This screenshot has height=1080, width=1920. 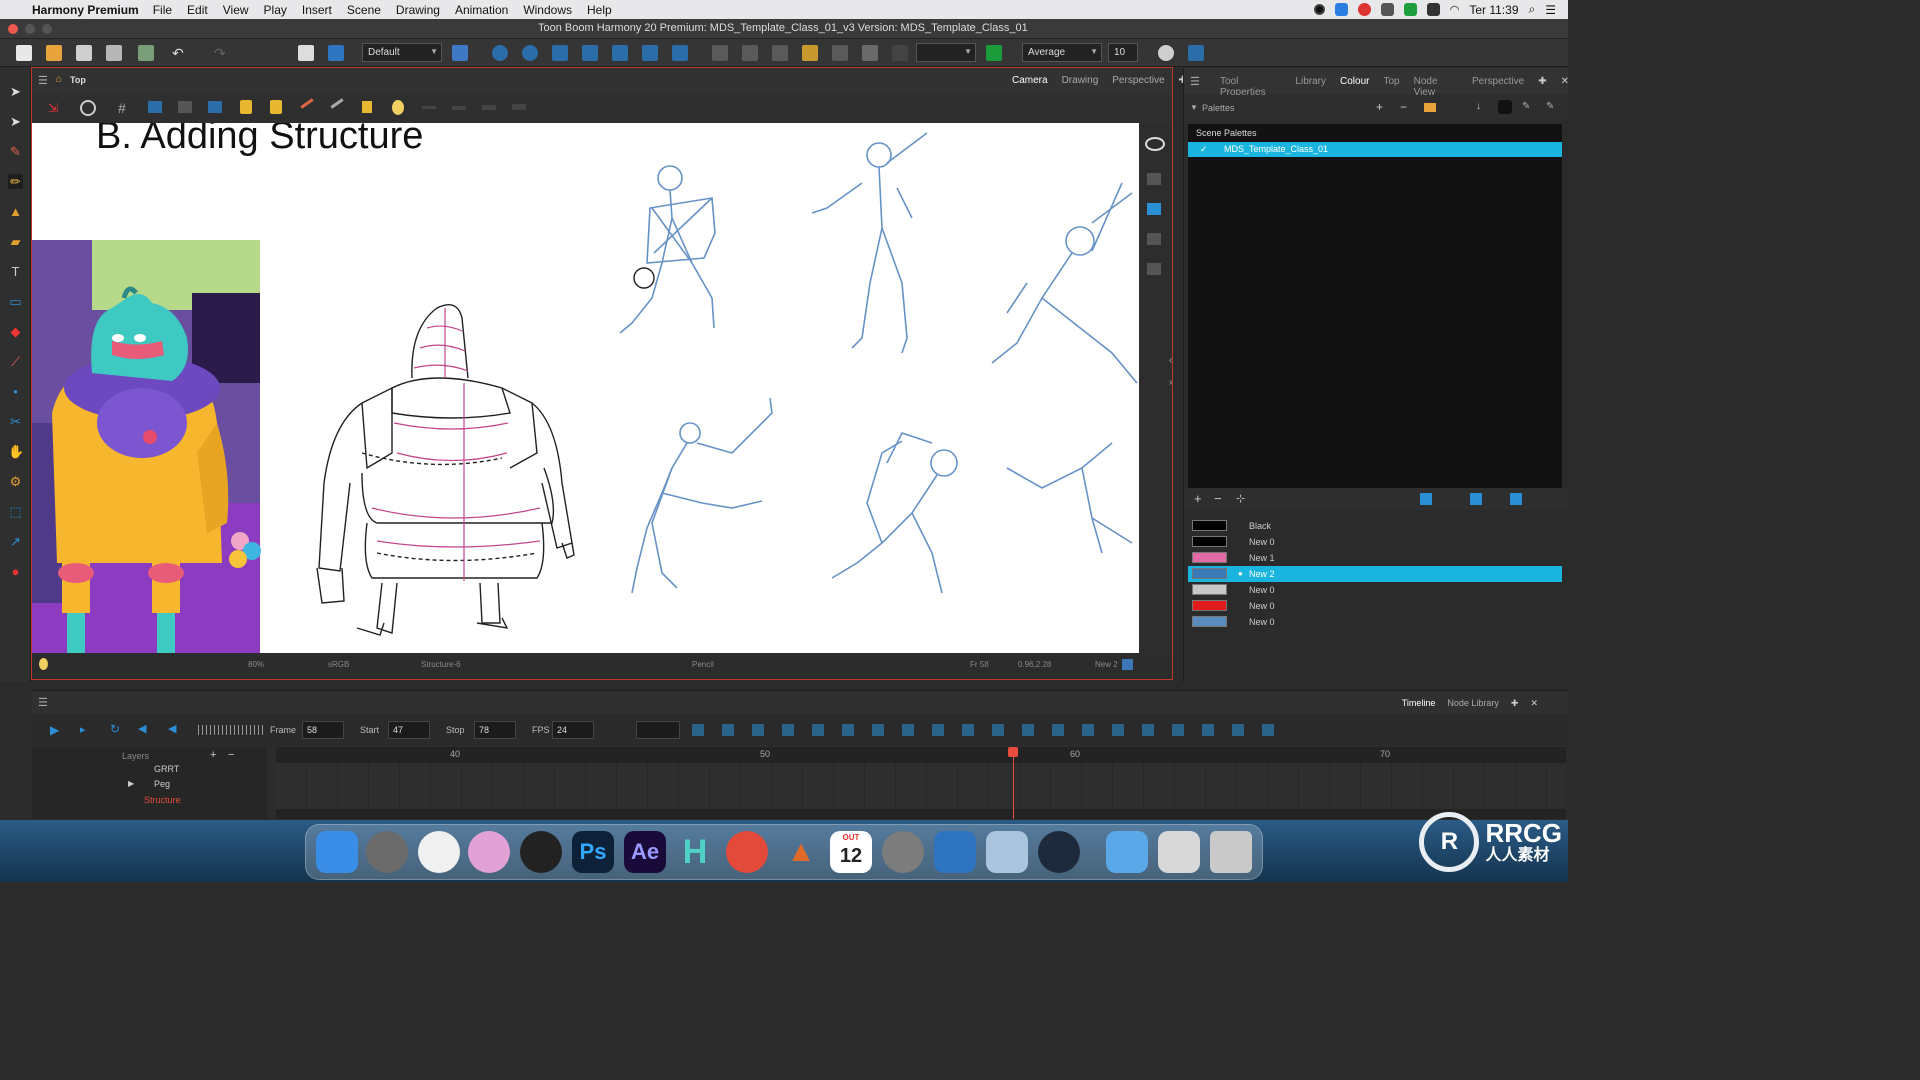 I want to click on creative-cloud-icon, so click(x=1364, y=9).